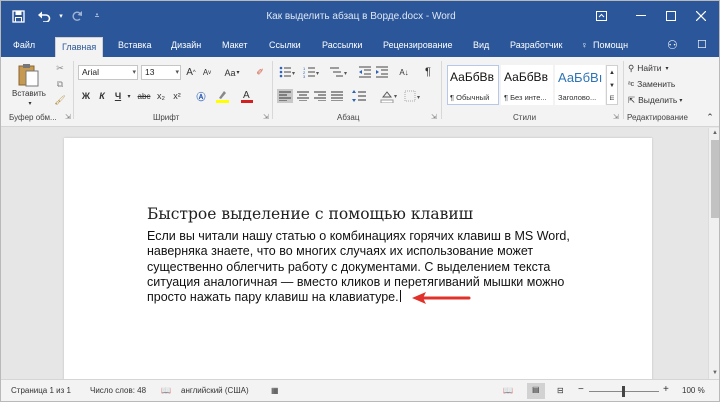 The height and width of the screenshot is (402, 720). I want to click on align-right-icon, so click(320, 96).